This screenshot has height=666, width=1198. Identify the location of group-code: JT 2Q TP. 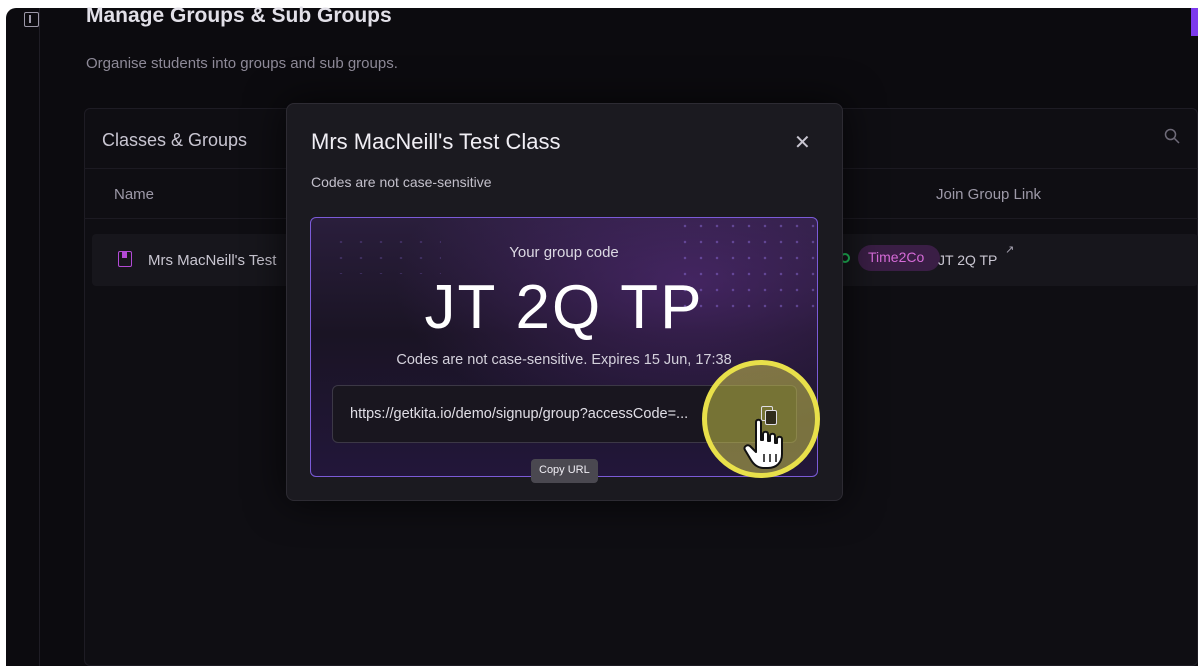
(564, 307).